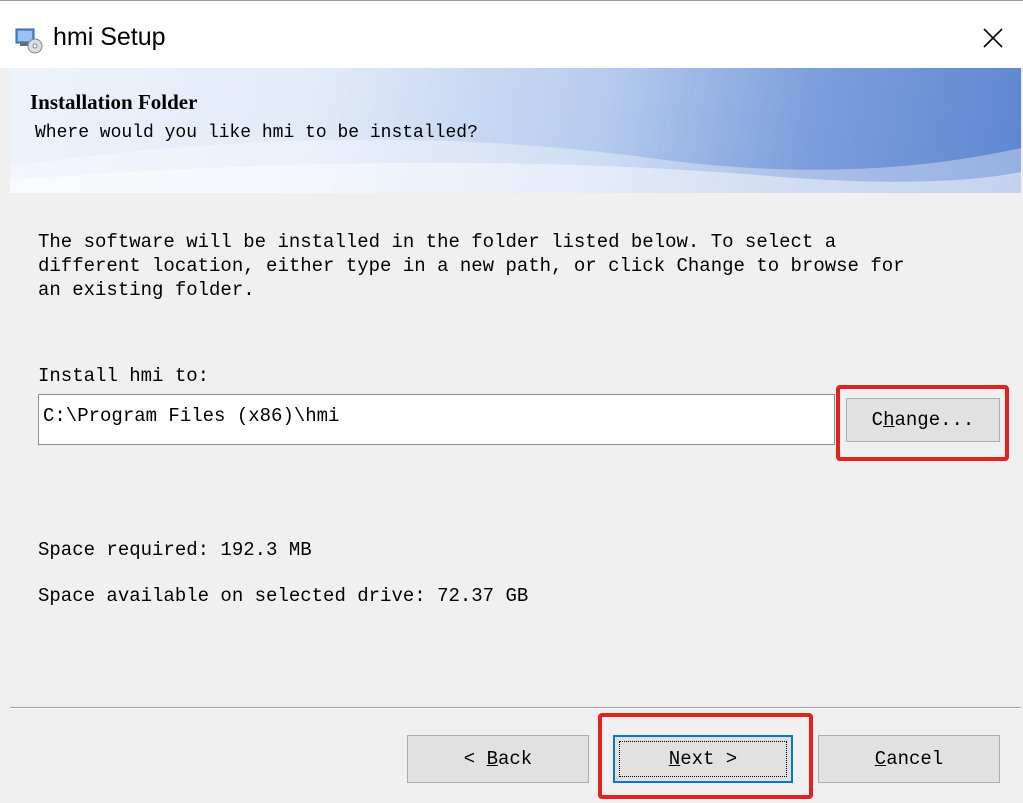 Image resolution: width=1023 pixels, height=803 pixels. Describe the element at coordinates (124, 376) in the screenshot. I see `install-location-label: Install hmi to:` at that location.